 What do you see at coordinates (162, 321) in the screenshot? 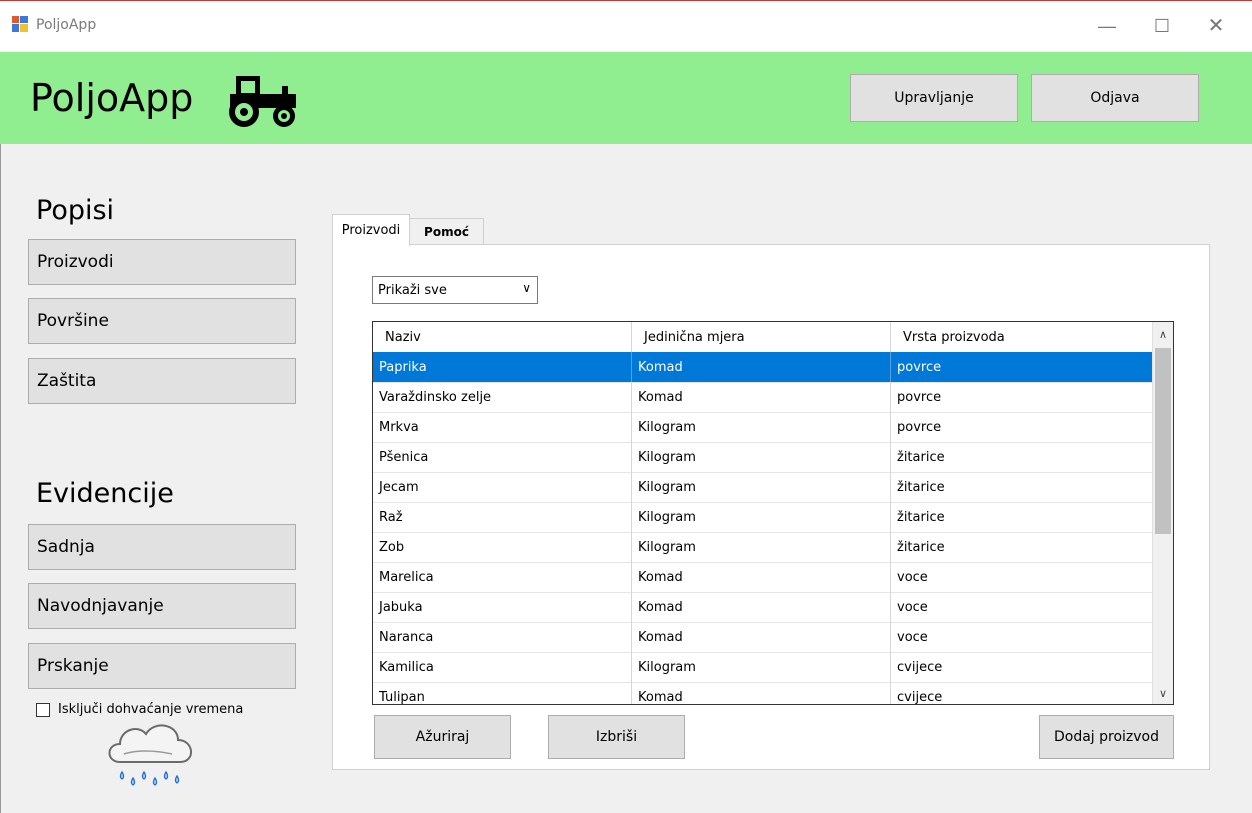
I see `sidebar-item-povrsine: Površine` at bounding box center [162, 321].